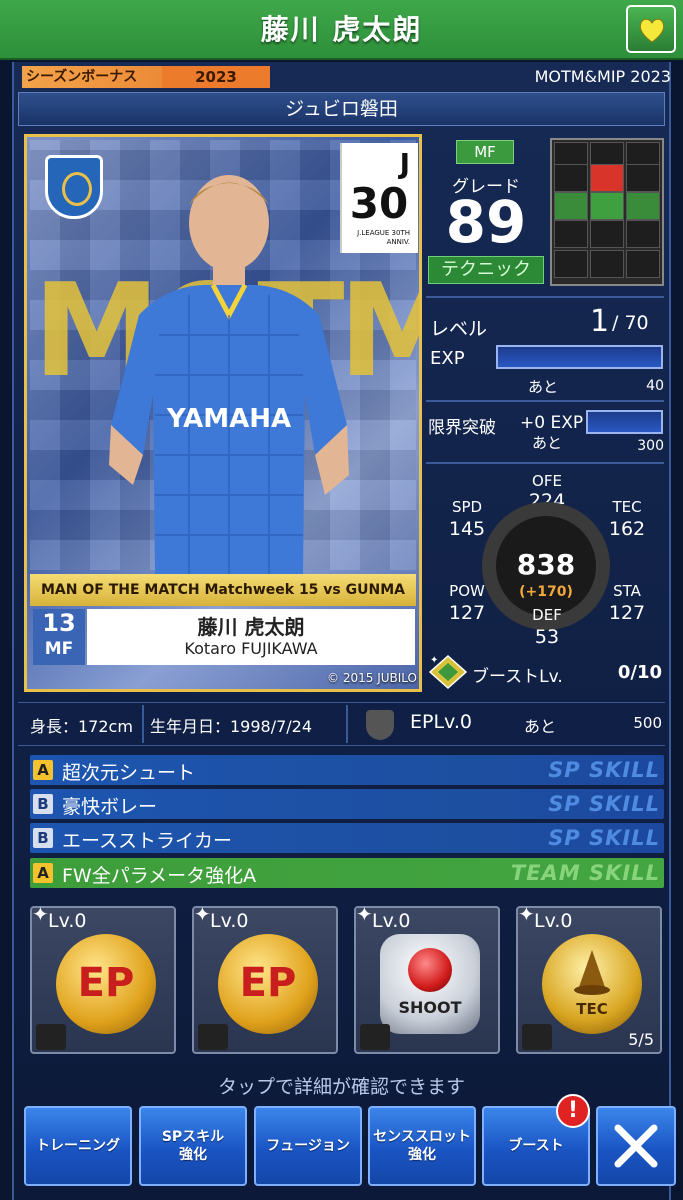 The height and width of the screenshot is (1200, 683). I want to click on stat-sta-label: STA, so click(627, 591).